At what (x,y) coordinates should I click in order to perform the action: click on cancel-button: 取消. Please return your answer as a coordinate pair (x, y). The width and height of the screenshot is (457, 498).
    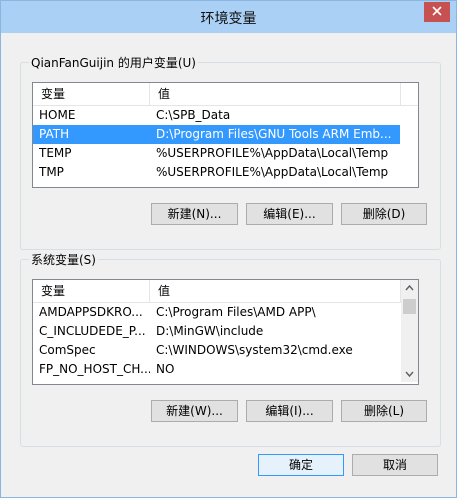
    Looking at the image, I should click on (395, 465).